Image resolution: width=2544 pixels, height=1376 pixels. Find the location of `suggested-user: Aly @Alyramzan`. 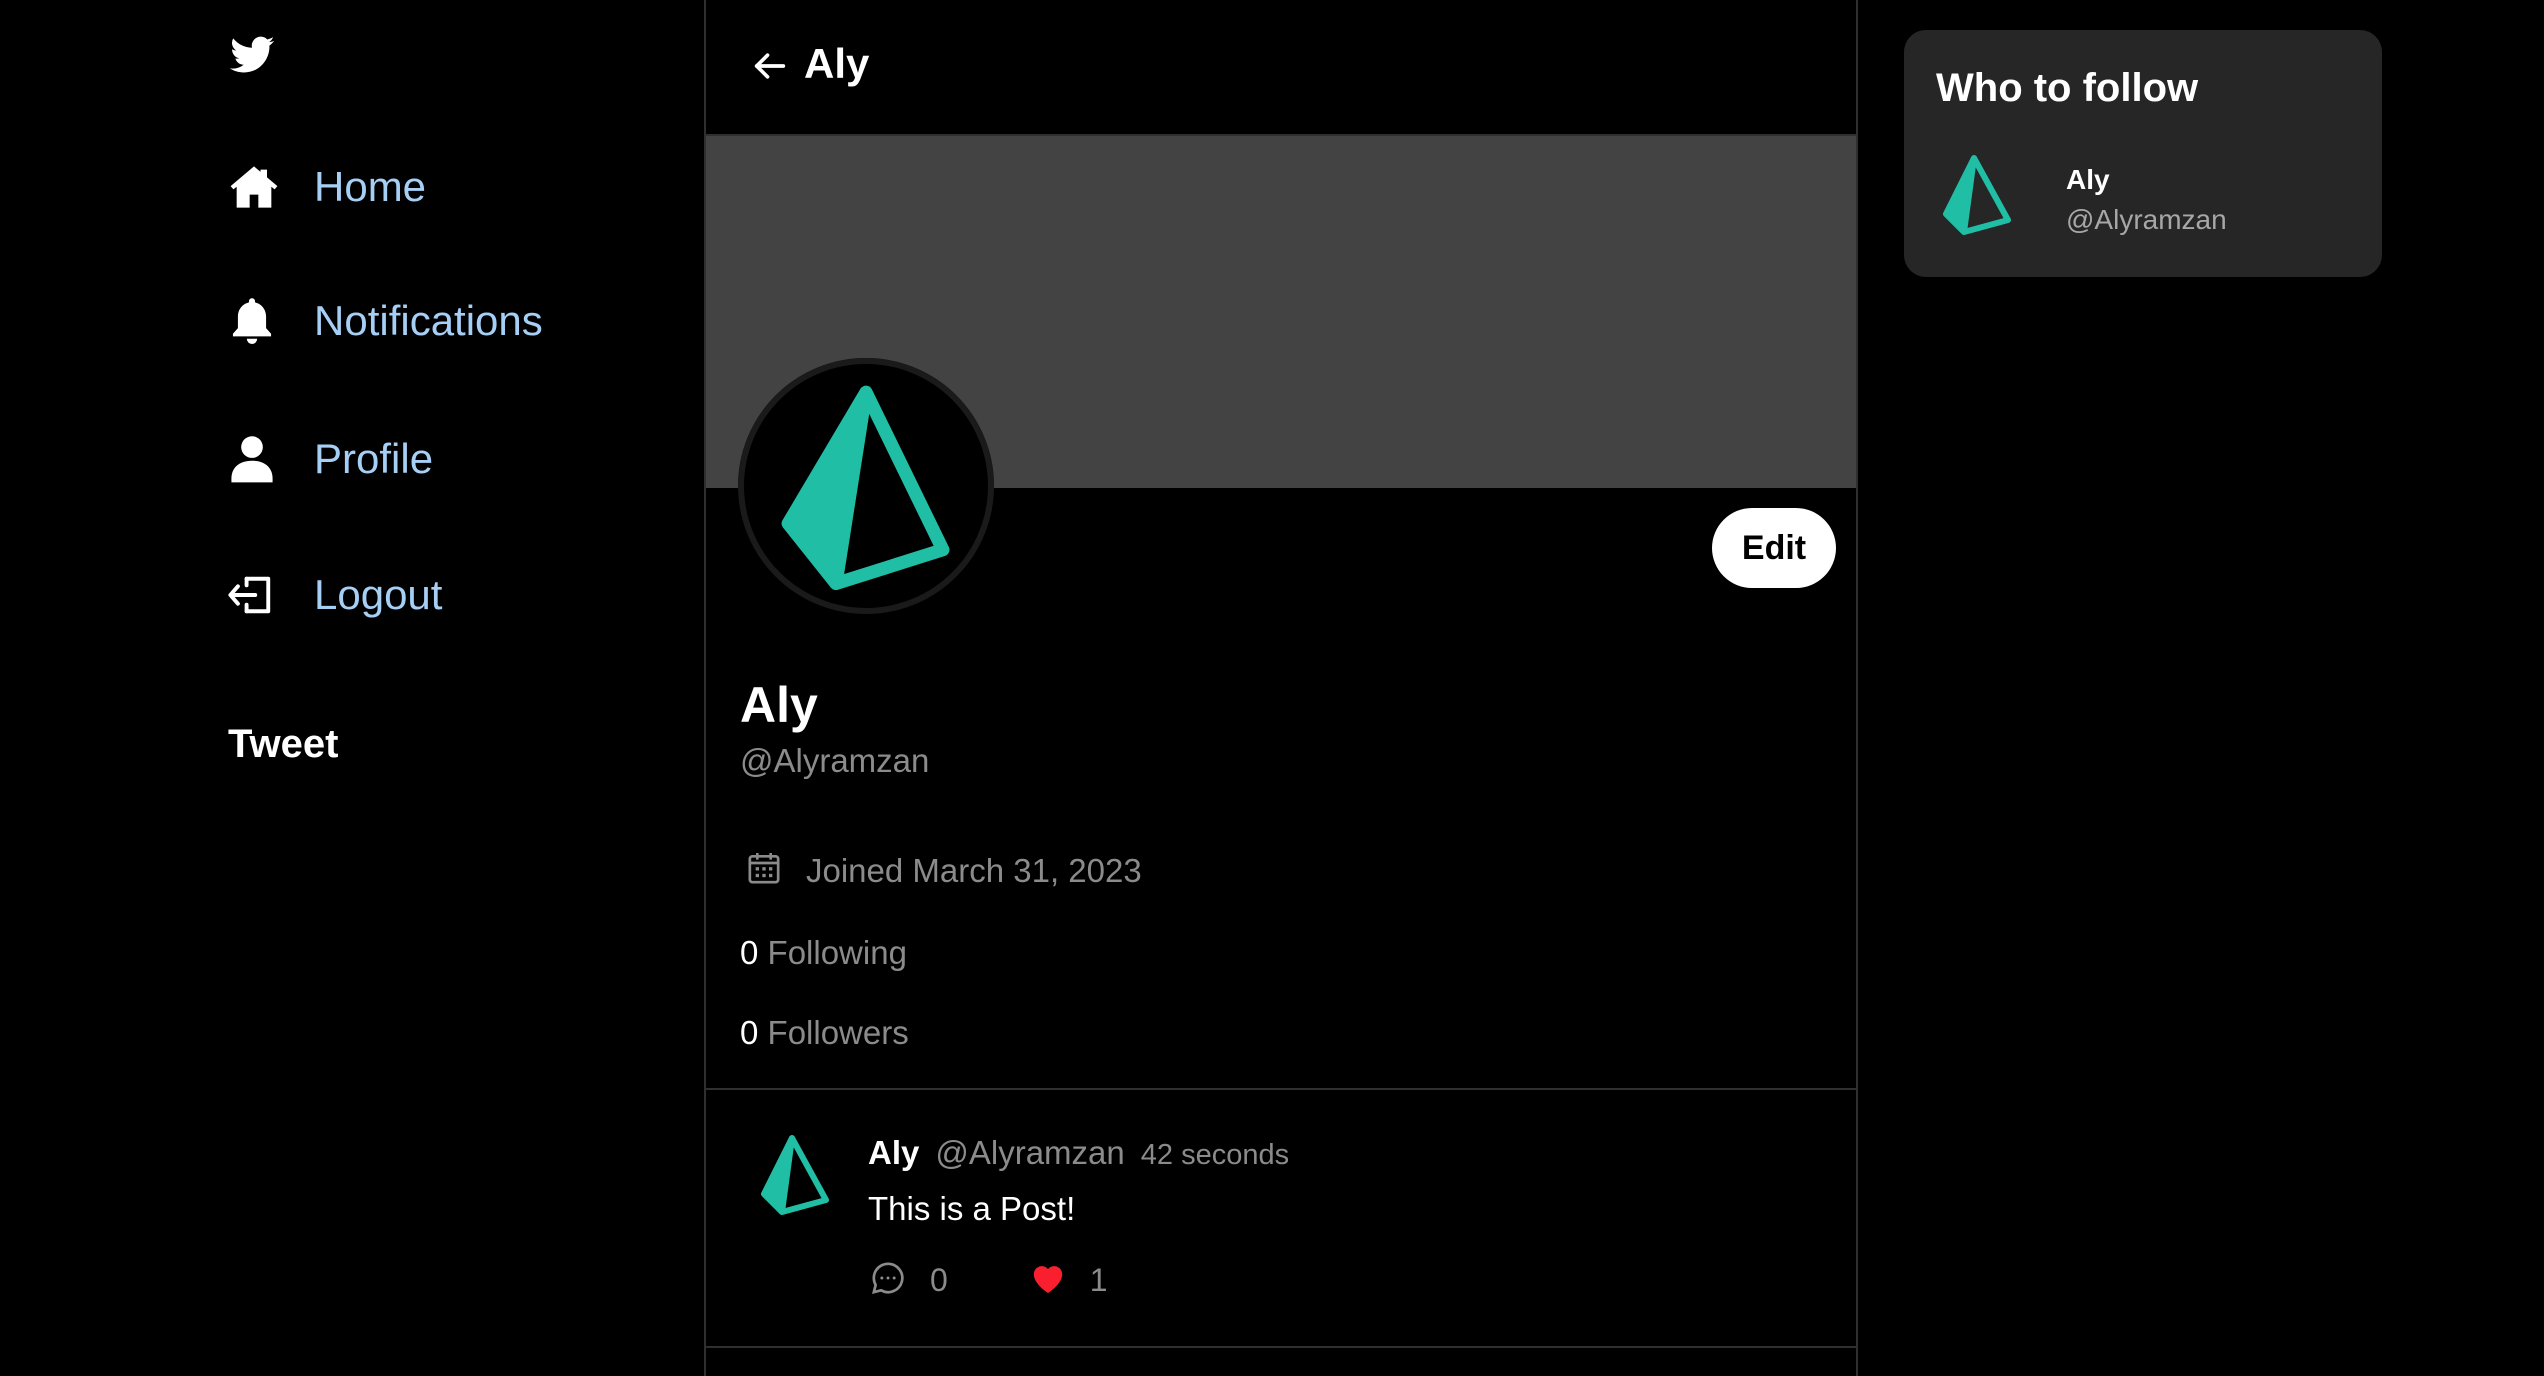

suggested-user: Aly @Alyramzan is located at coordinates (2146, 202).